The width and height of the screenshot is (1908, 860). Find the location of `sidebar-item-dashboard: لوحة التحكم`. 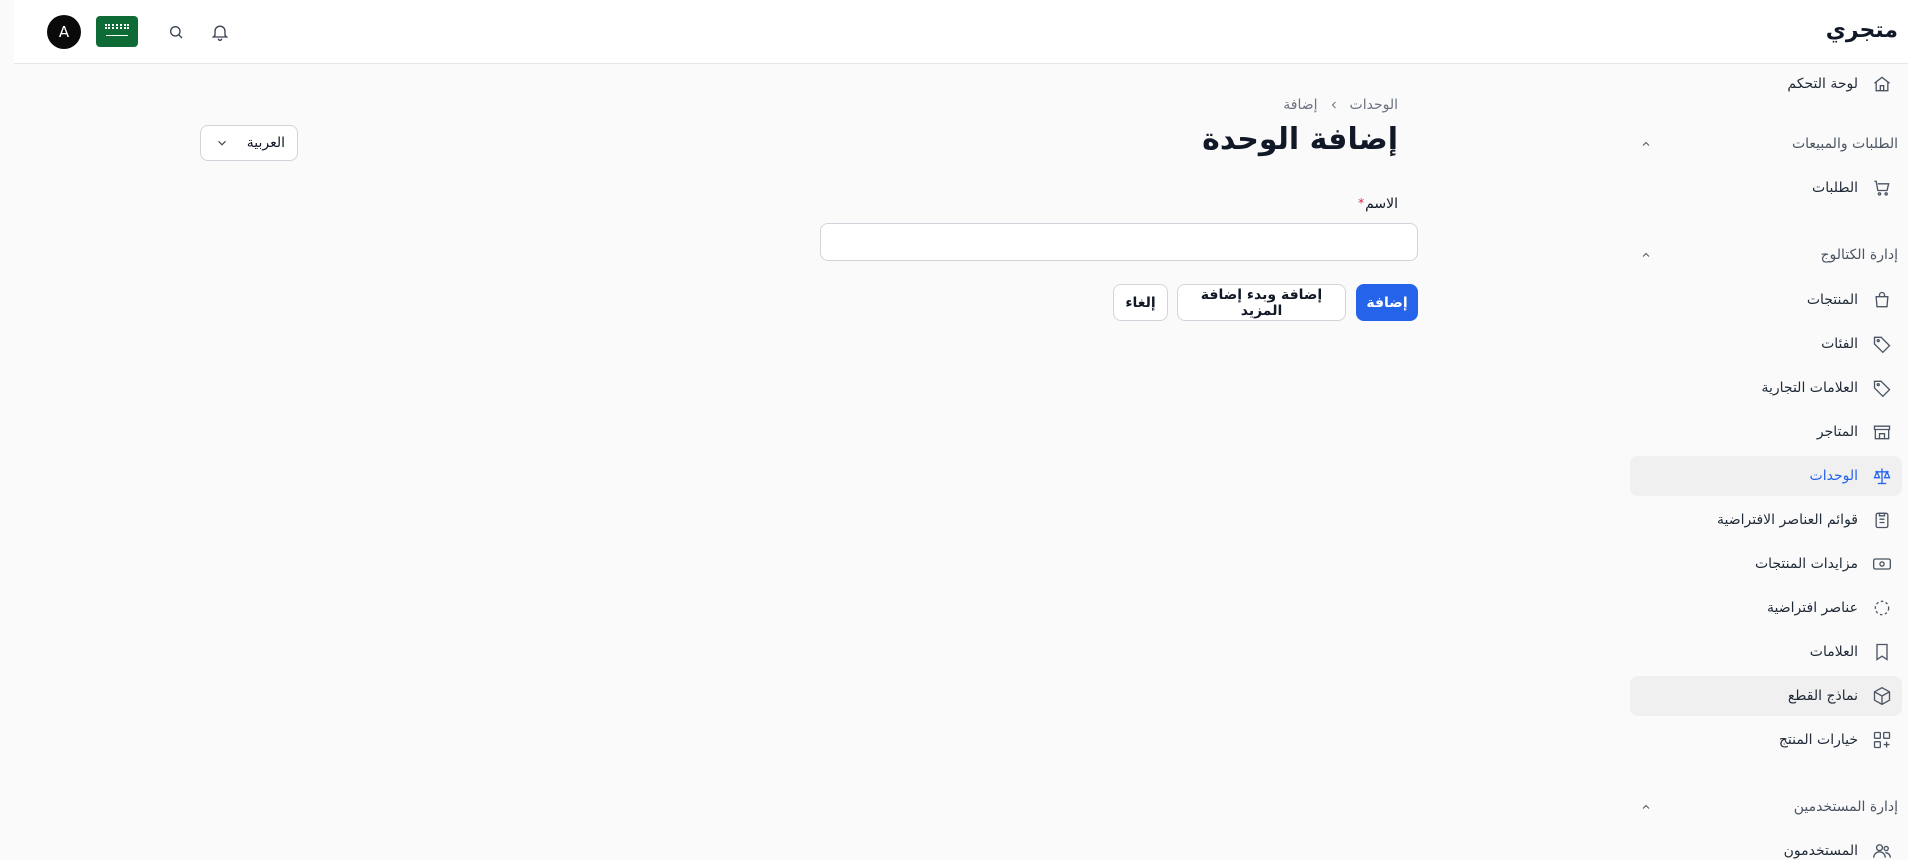

sidebar-item-dashboard: لوحة التحكم is located at coordinates (1766, 84).